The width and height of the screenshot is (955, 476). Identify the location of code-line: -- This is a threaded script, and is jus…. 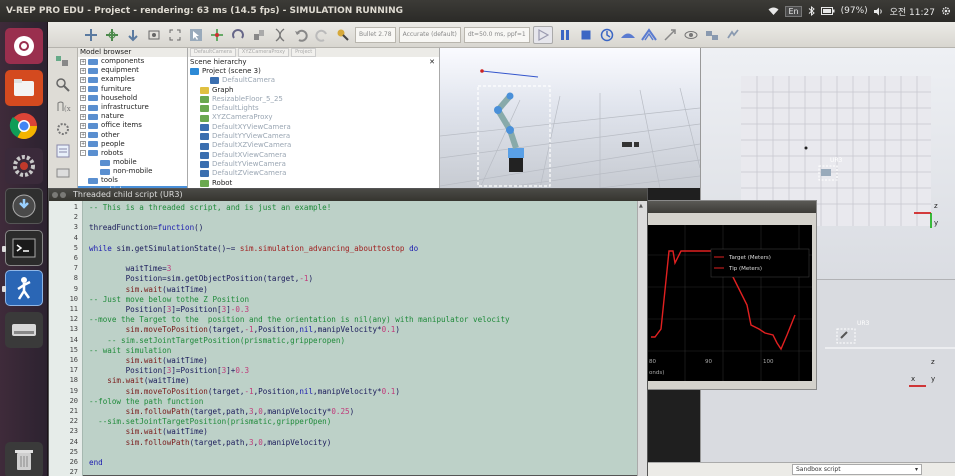
(210, 207).